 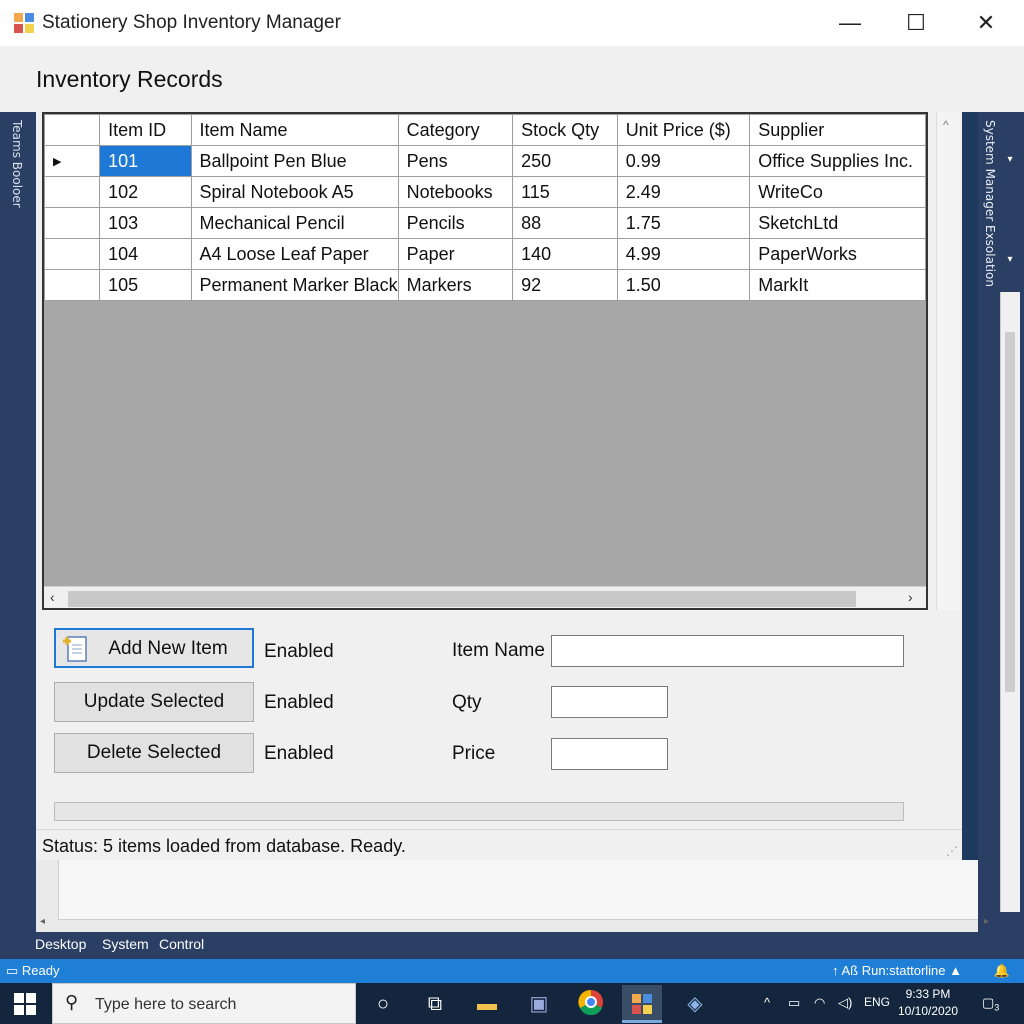 I want to click on scroll-up-icon: ^, so click(x=946, y=125).